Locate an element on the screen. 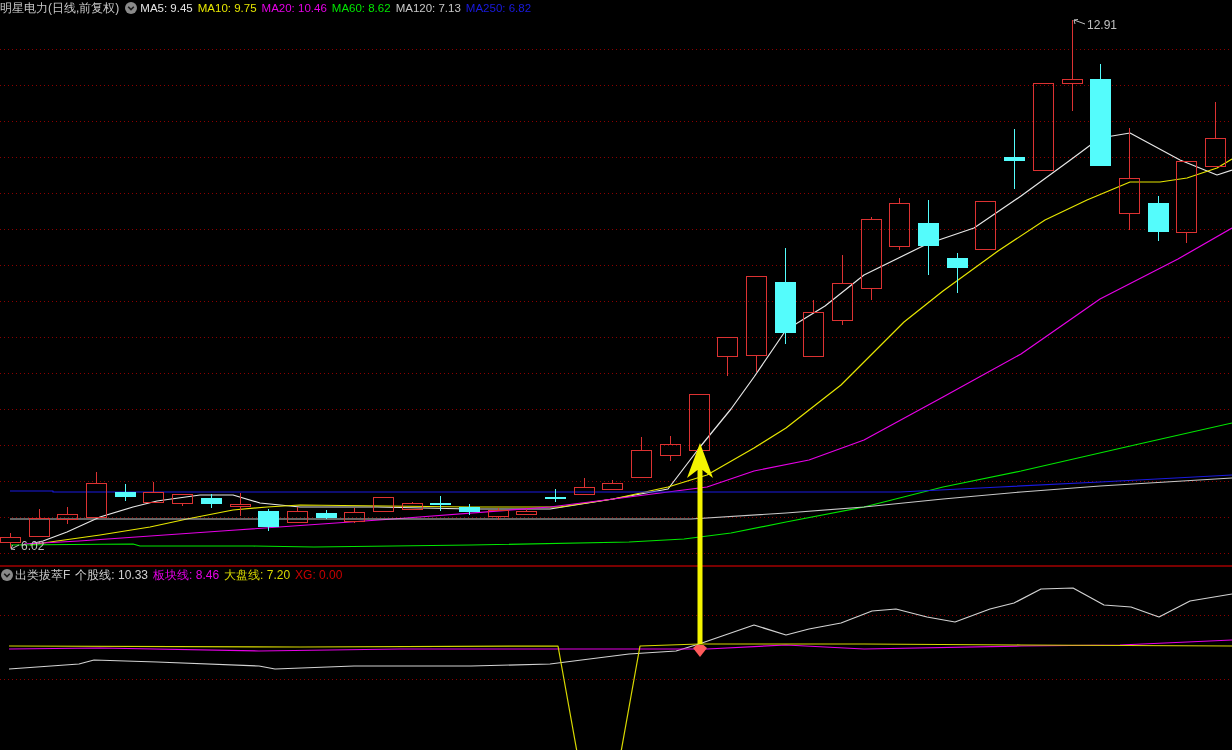 The width and height of the screenshot is (1232, 750). indicator-value: MA10: 9.75 is located at coordinates (227, 8).